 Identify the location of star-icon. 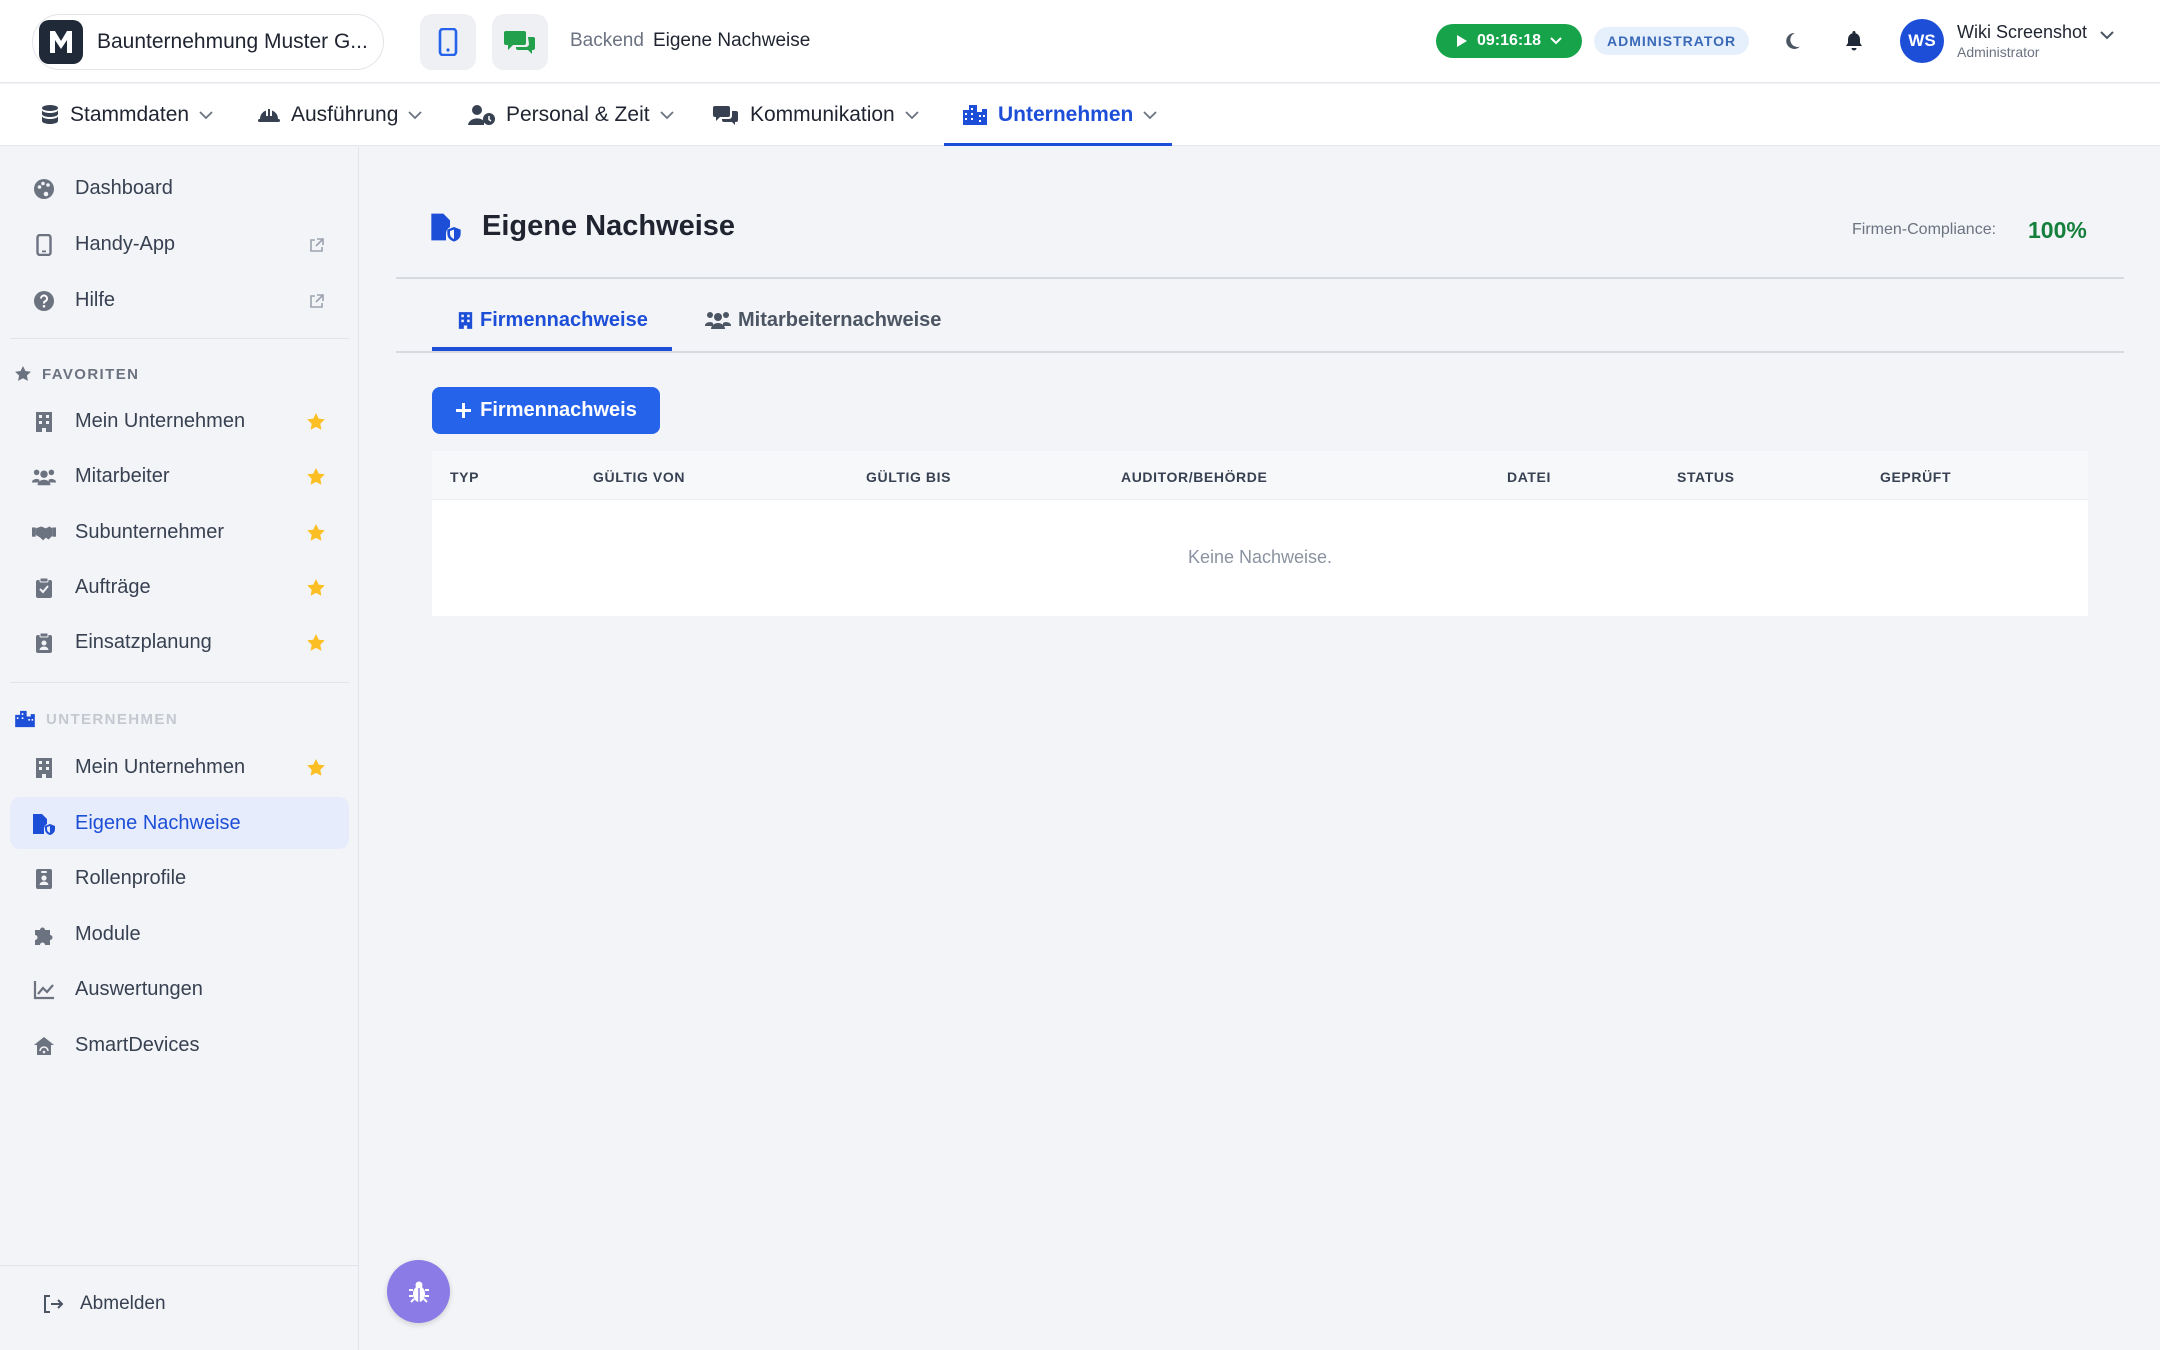
(23, 373).